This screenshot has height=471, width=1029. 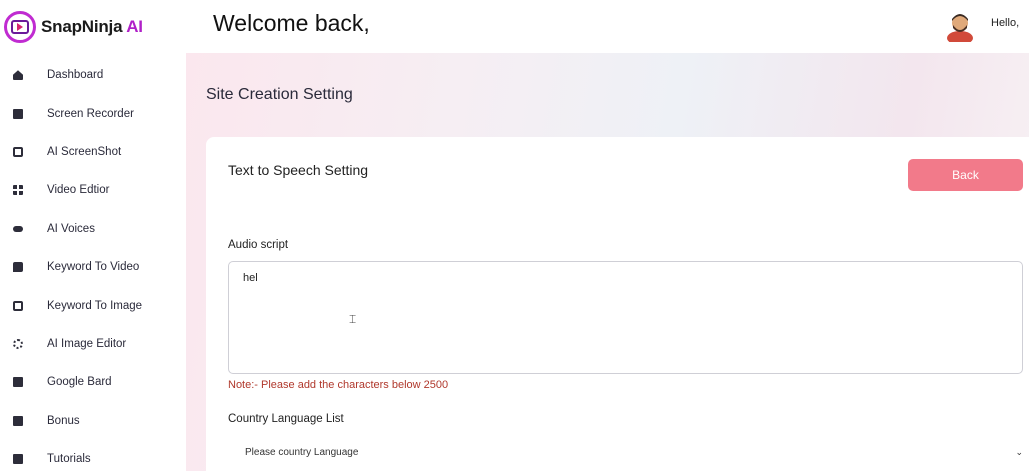 What do you see at coordinates (18, 75) in the screenshot?
I see `home-icon` at bounding box center [18, 75].